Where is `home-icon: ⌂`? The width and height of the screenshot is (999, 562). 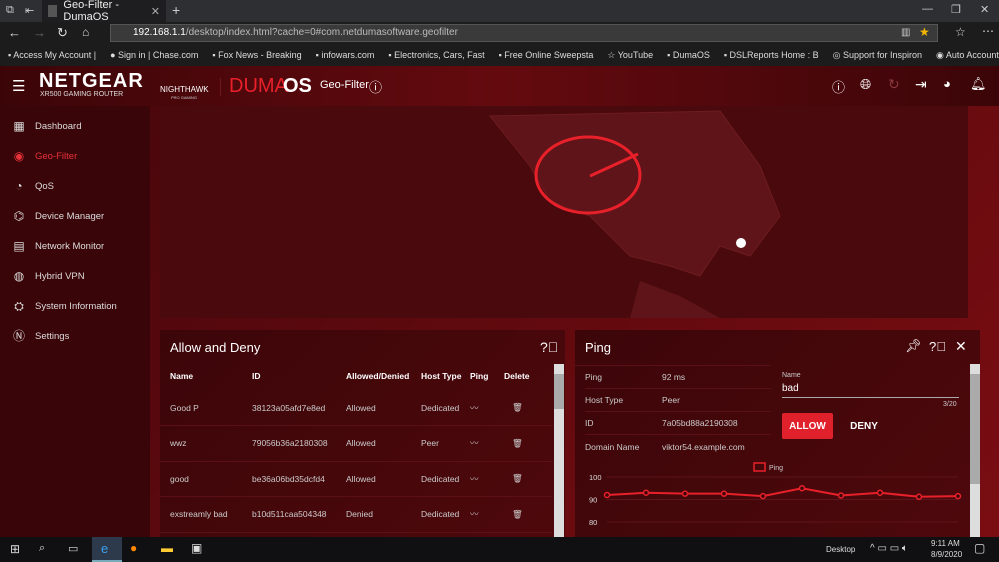 home-icon: ⌂ is located at coordinates (85, 32).